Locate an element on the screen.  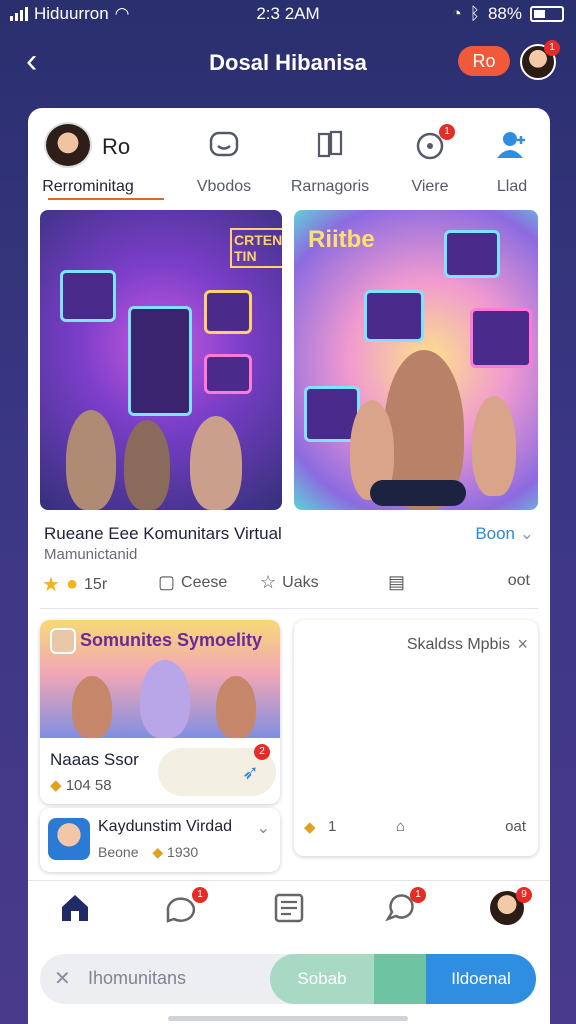
like-count: 15r is located at coordinates (96, 584).